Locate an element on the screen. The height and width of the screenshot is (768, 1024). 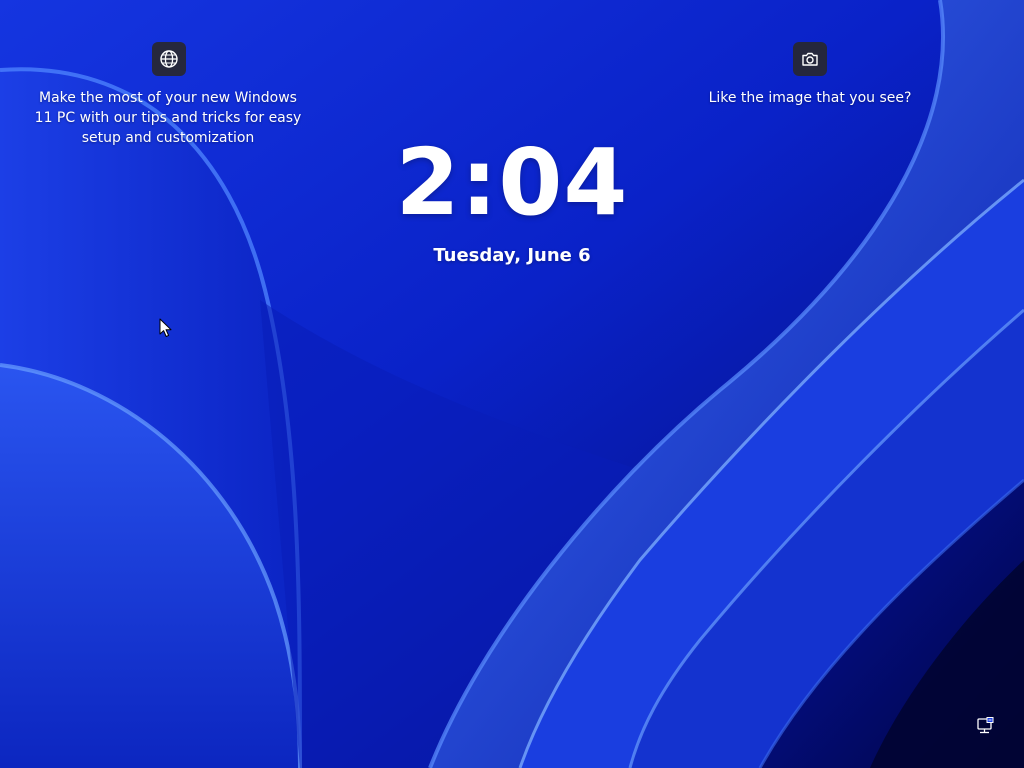
camera-icon is located at coordinates (810, 59).